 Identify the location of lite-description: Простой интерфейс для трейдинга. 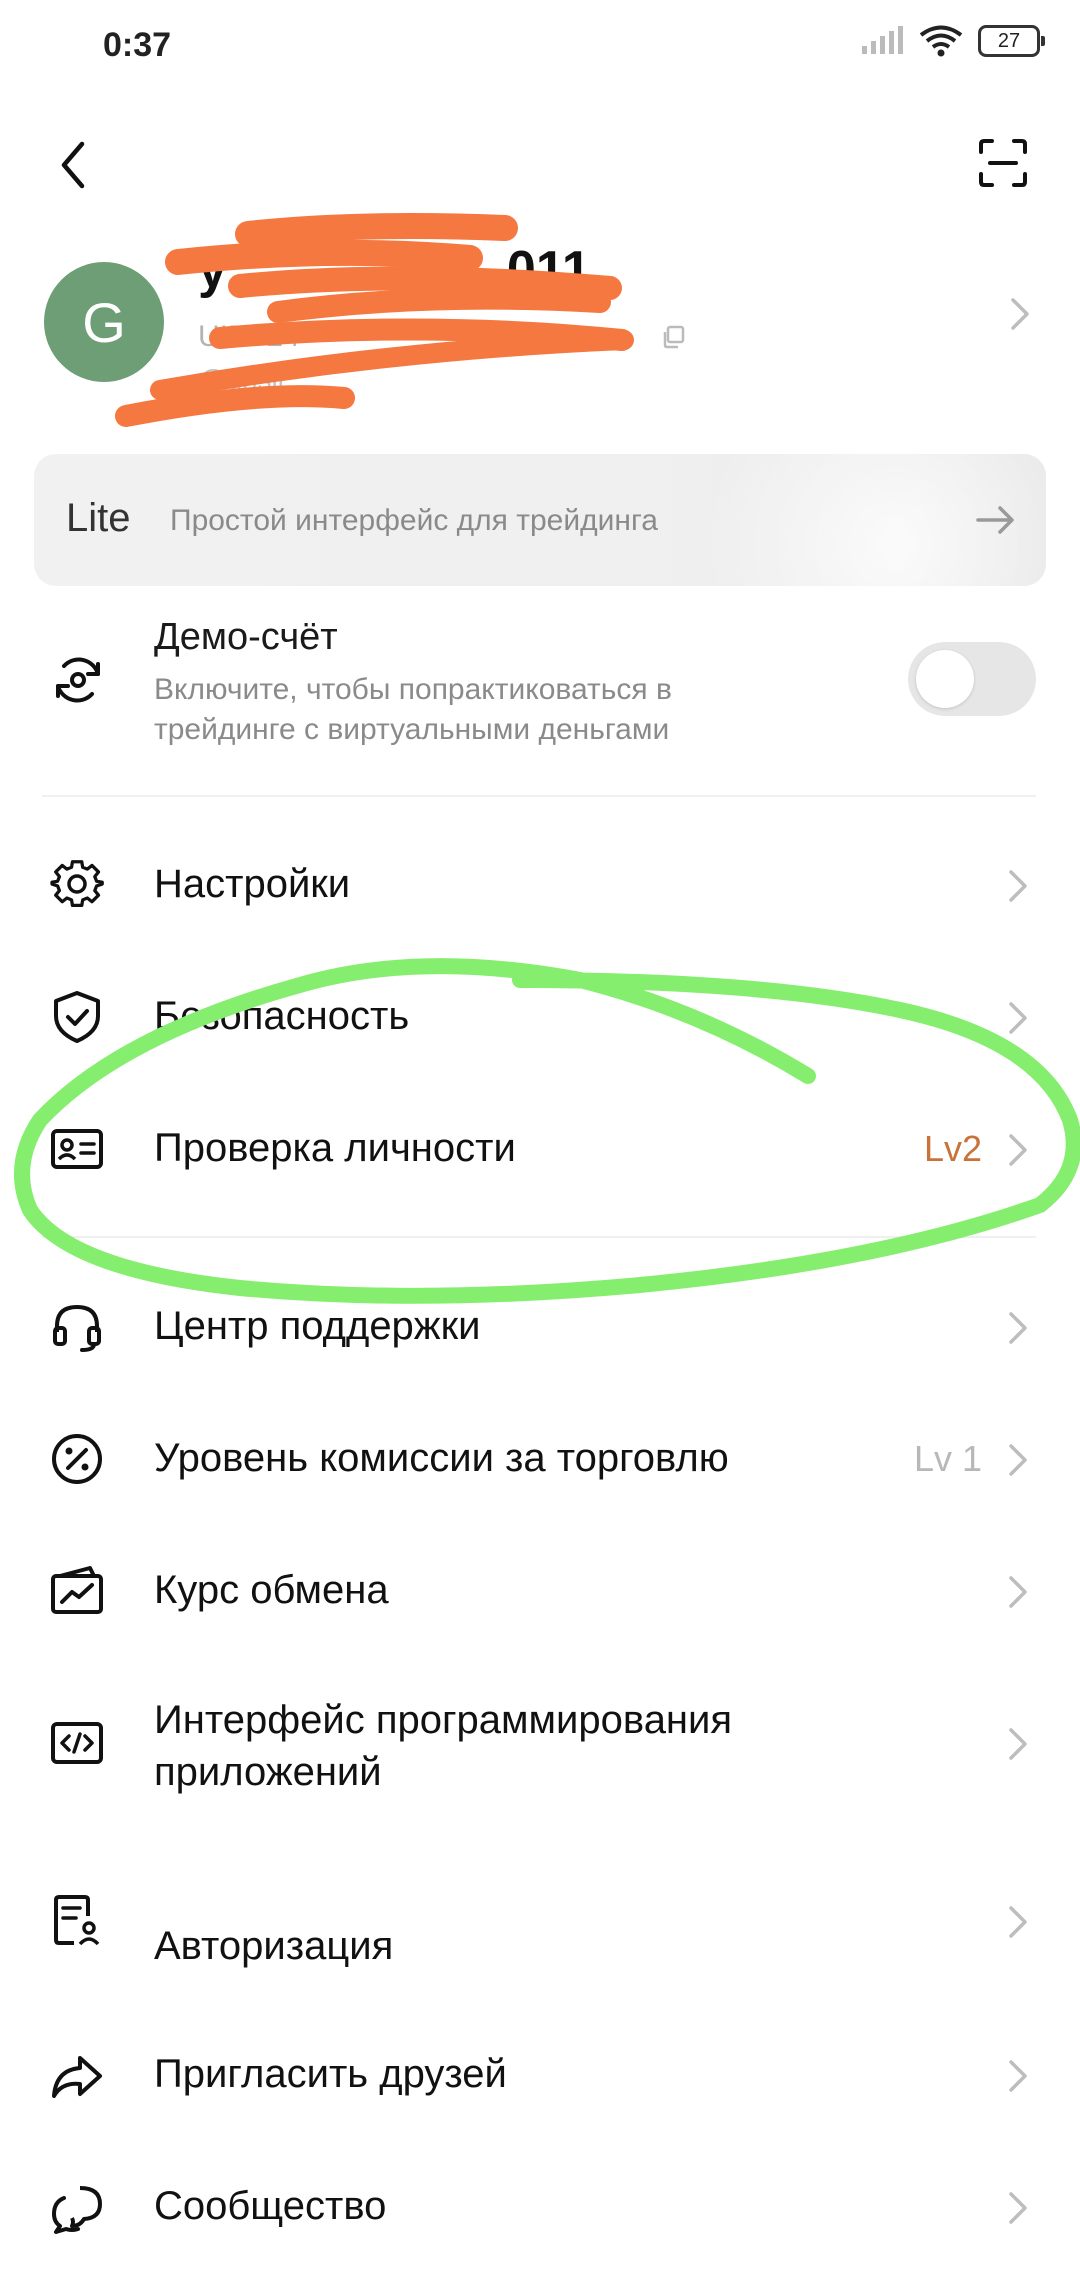
(414, 520).